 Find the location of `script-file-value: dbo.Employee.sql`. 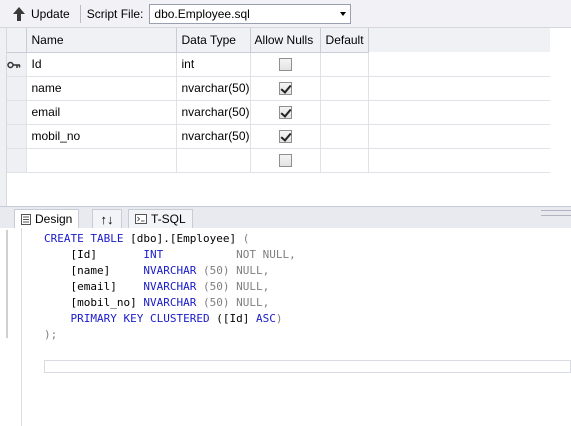

script-file-value: dbo.Employee.sql is located at coordinates (202, 13).